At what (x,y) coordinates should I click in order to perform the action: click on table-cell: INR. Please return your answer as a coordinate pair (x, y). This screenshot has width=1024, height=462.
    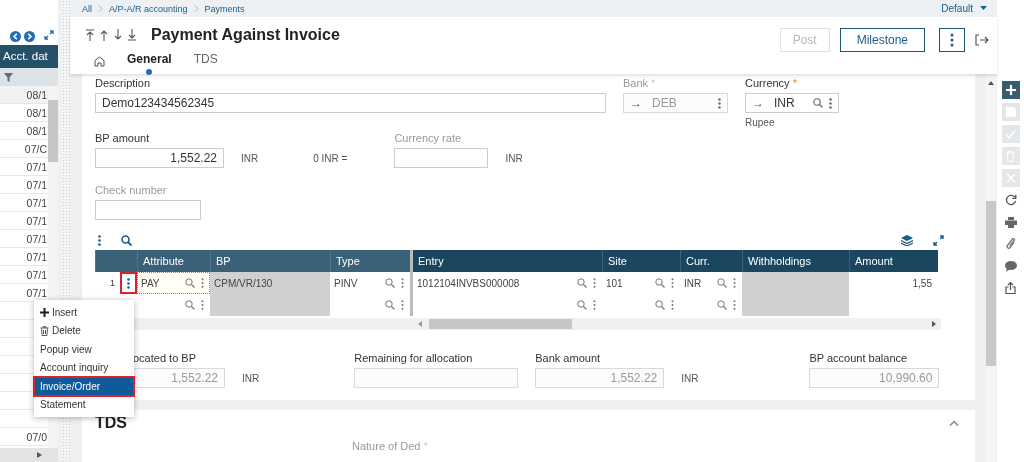
    Looking at the image, I should click on (711, 283).